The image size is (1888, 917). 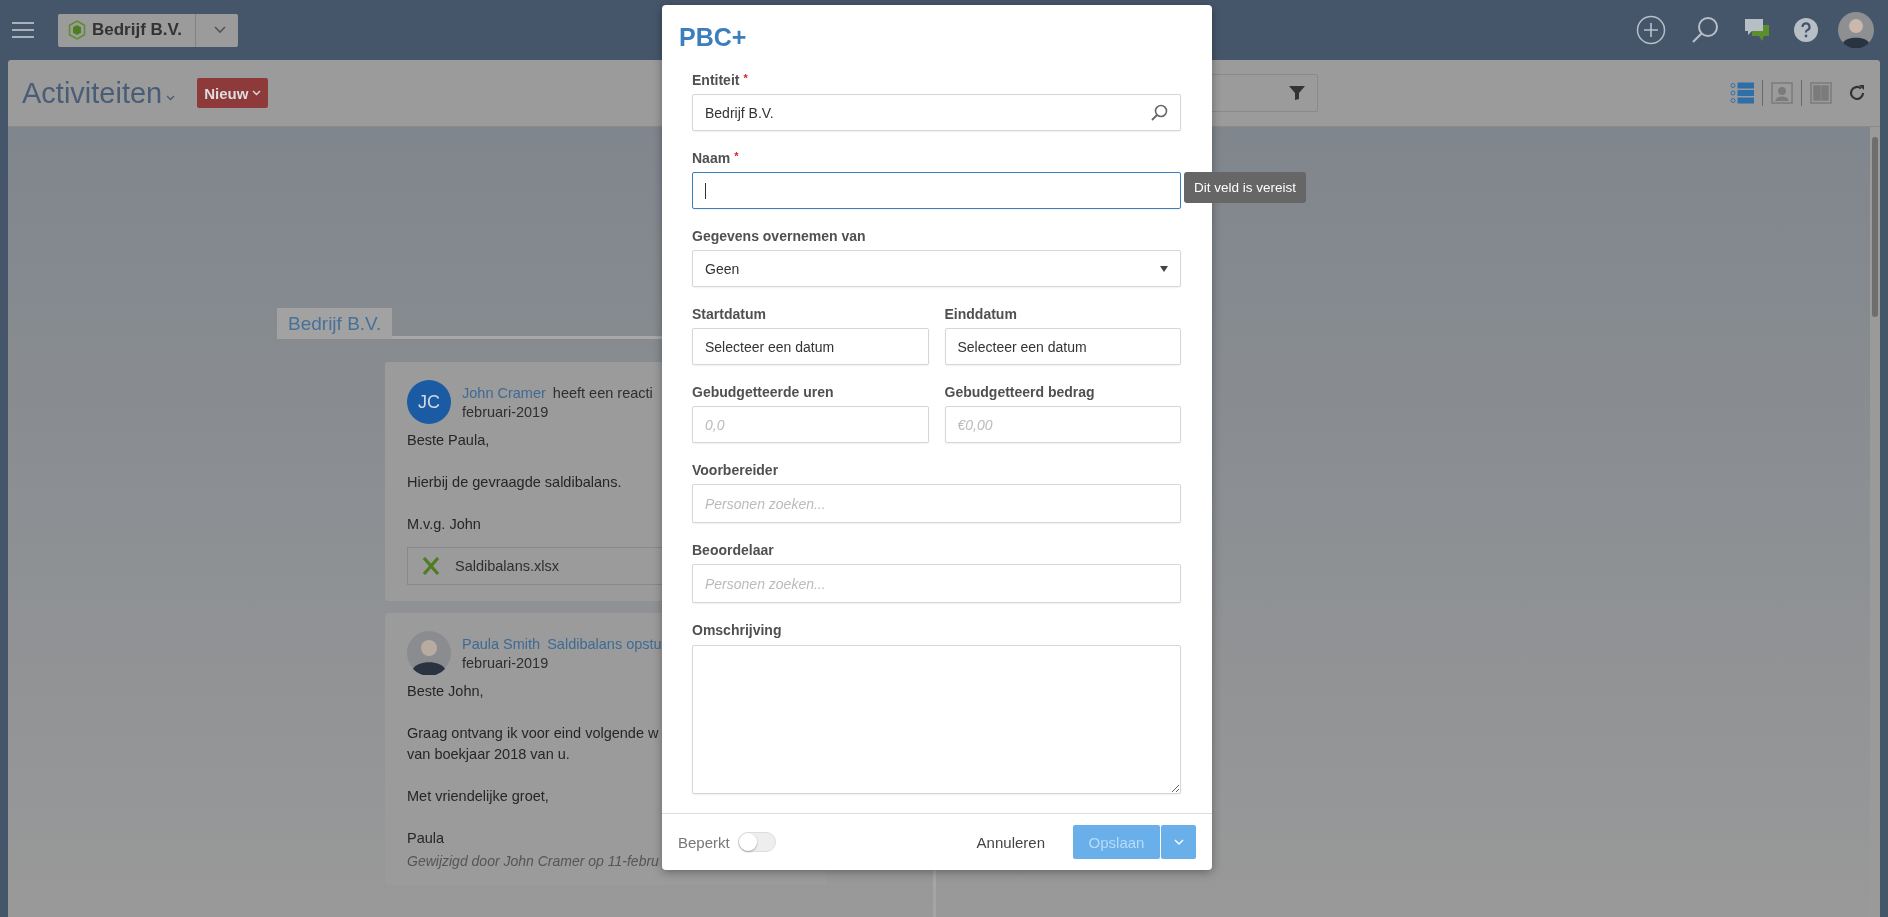 I want to click on input-field: 0,0, so click(x=810, y=424).